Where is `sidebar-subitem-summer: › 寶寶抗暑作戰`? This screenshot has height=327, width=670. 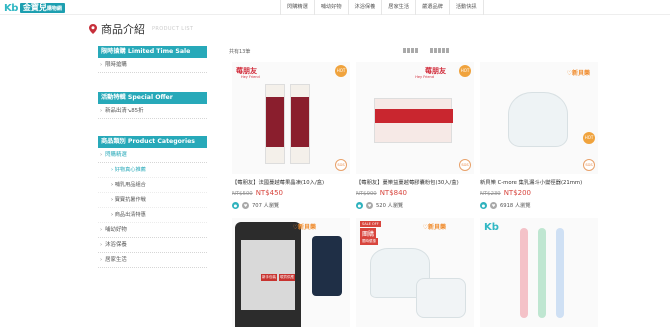
sidebar-subitem-summer: › 寶寶抗暑作戰 is located at coordinates (152, 200).